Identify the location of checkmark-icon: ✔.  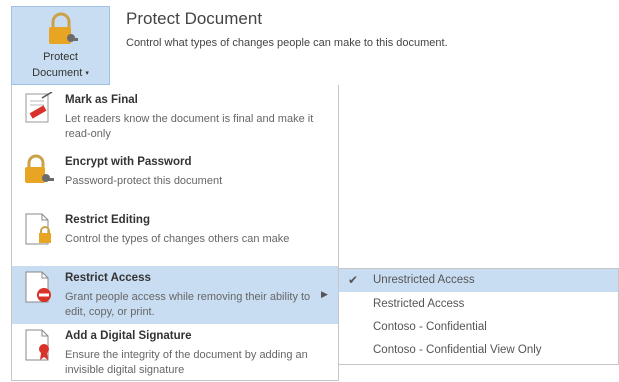
(353, 280).